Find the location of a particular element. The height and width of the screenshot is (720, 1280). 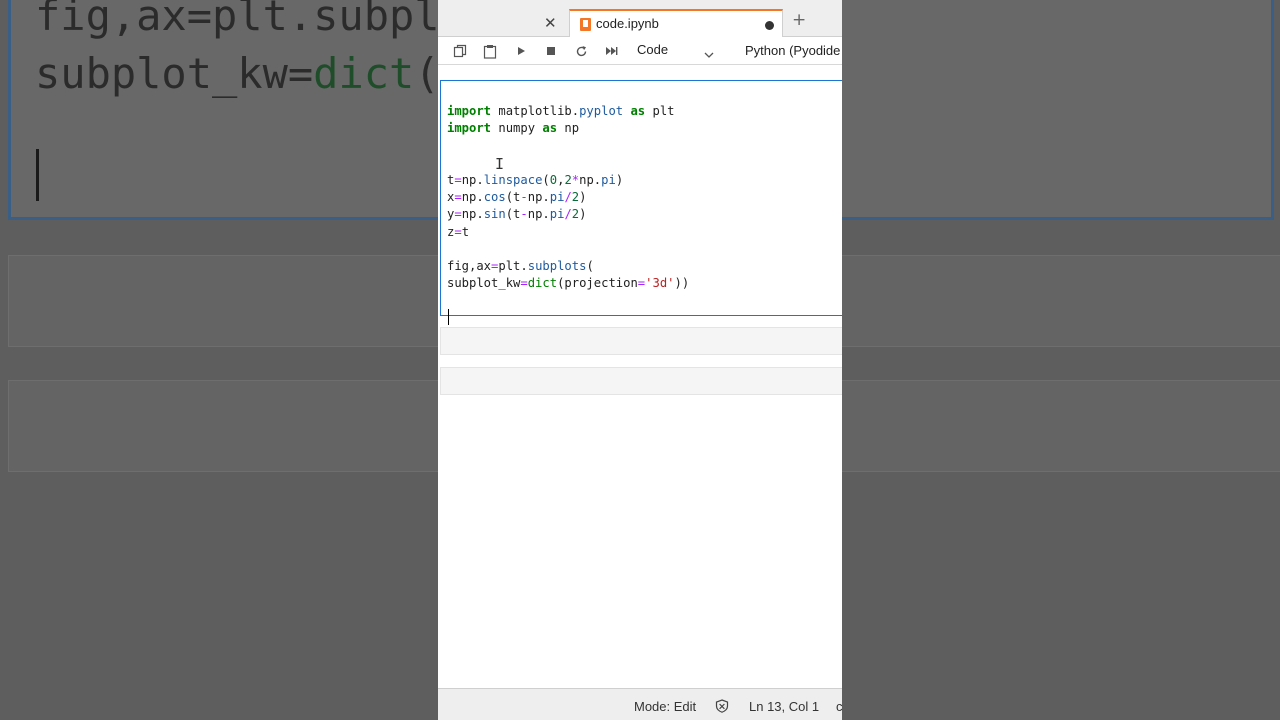

add-tab-icon: + is located at coordinates (799, 20).